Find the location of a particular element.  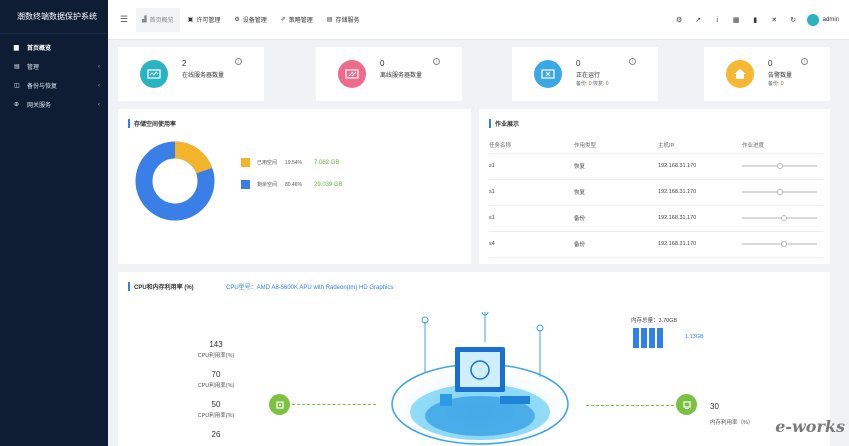

topbar-icons: ⚙ ↗ i ▦ ▮ ✕ ↻ admin is located at coordinates (754, 20).